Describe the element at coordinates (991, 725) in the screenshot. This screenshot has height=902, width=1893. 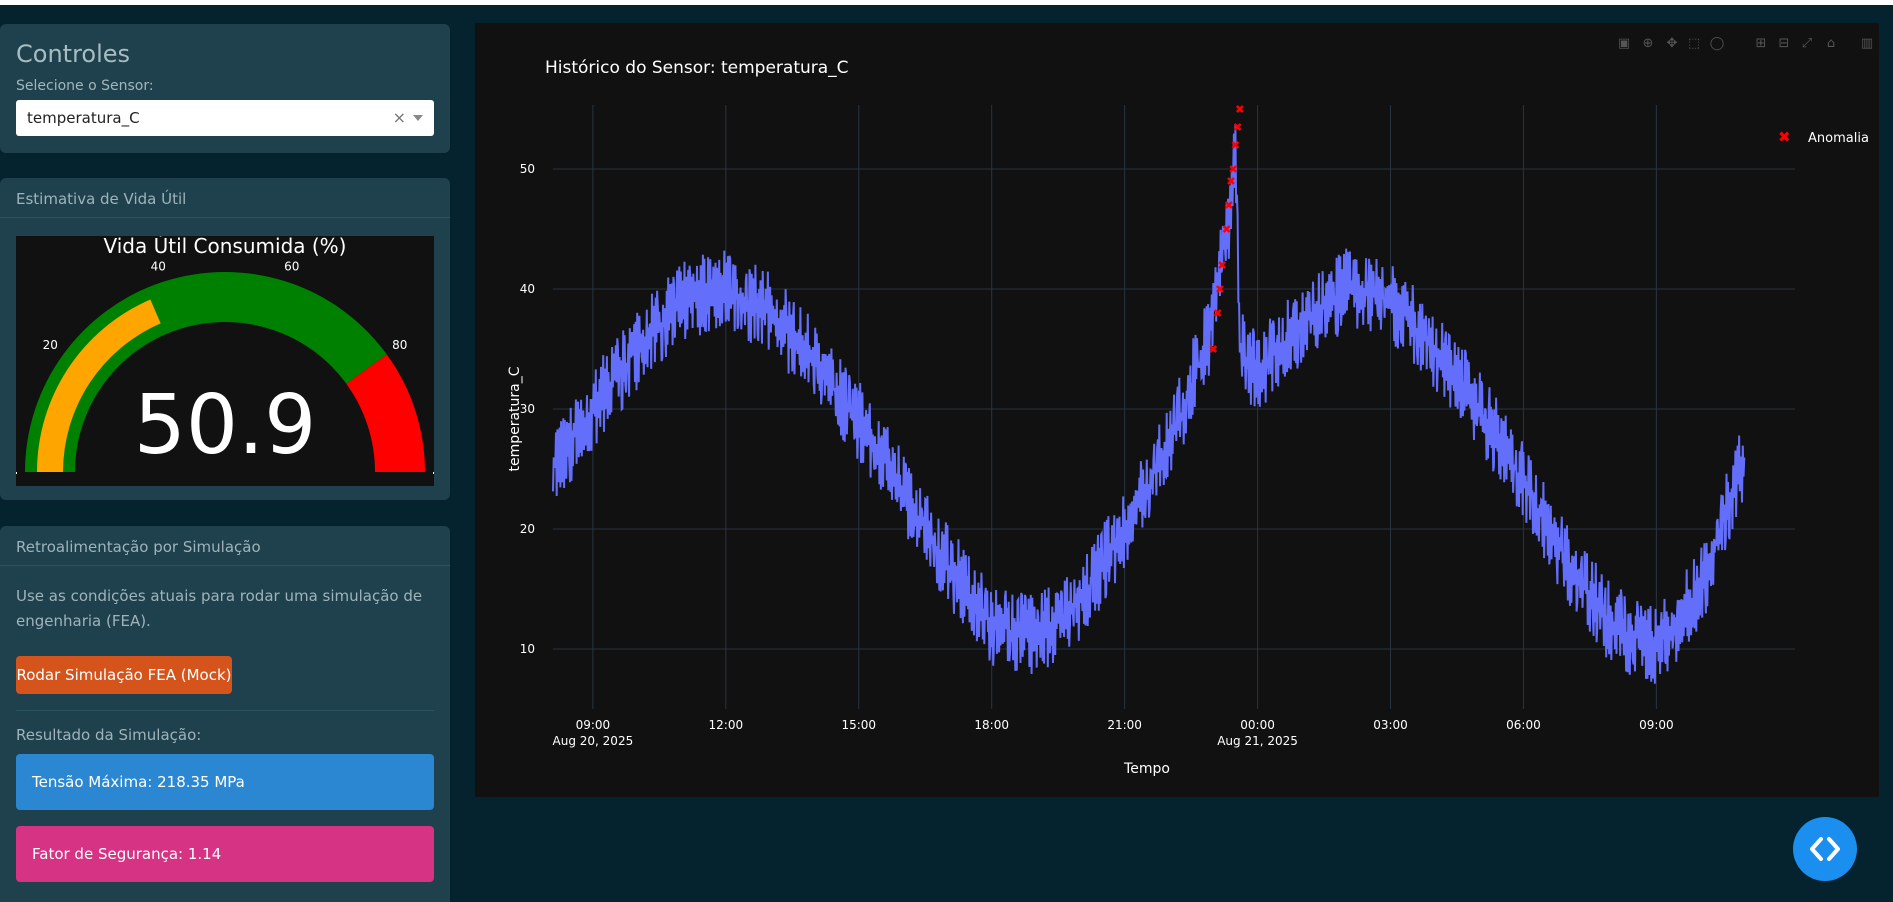
I see `x-tick-label: 18:00` at that location.